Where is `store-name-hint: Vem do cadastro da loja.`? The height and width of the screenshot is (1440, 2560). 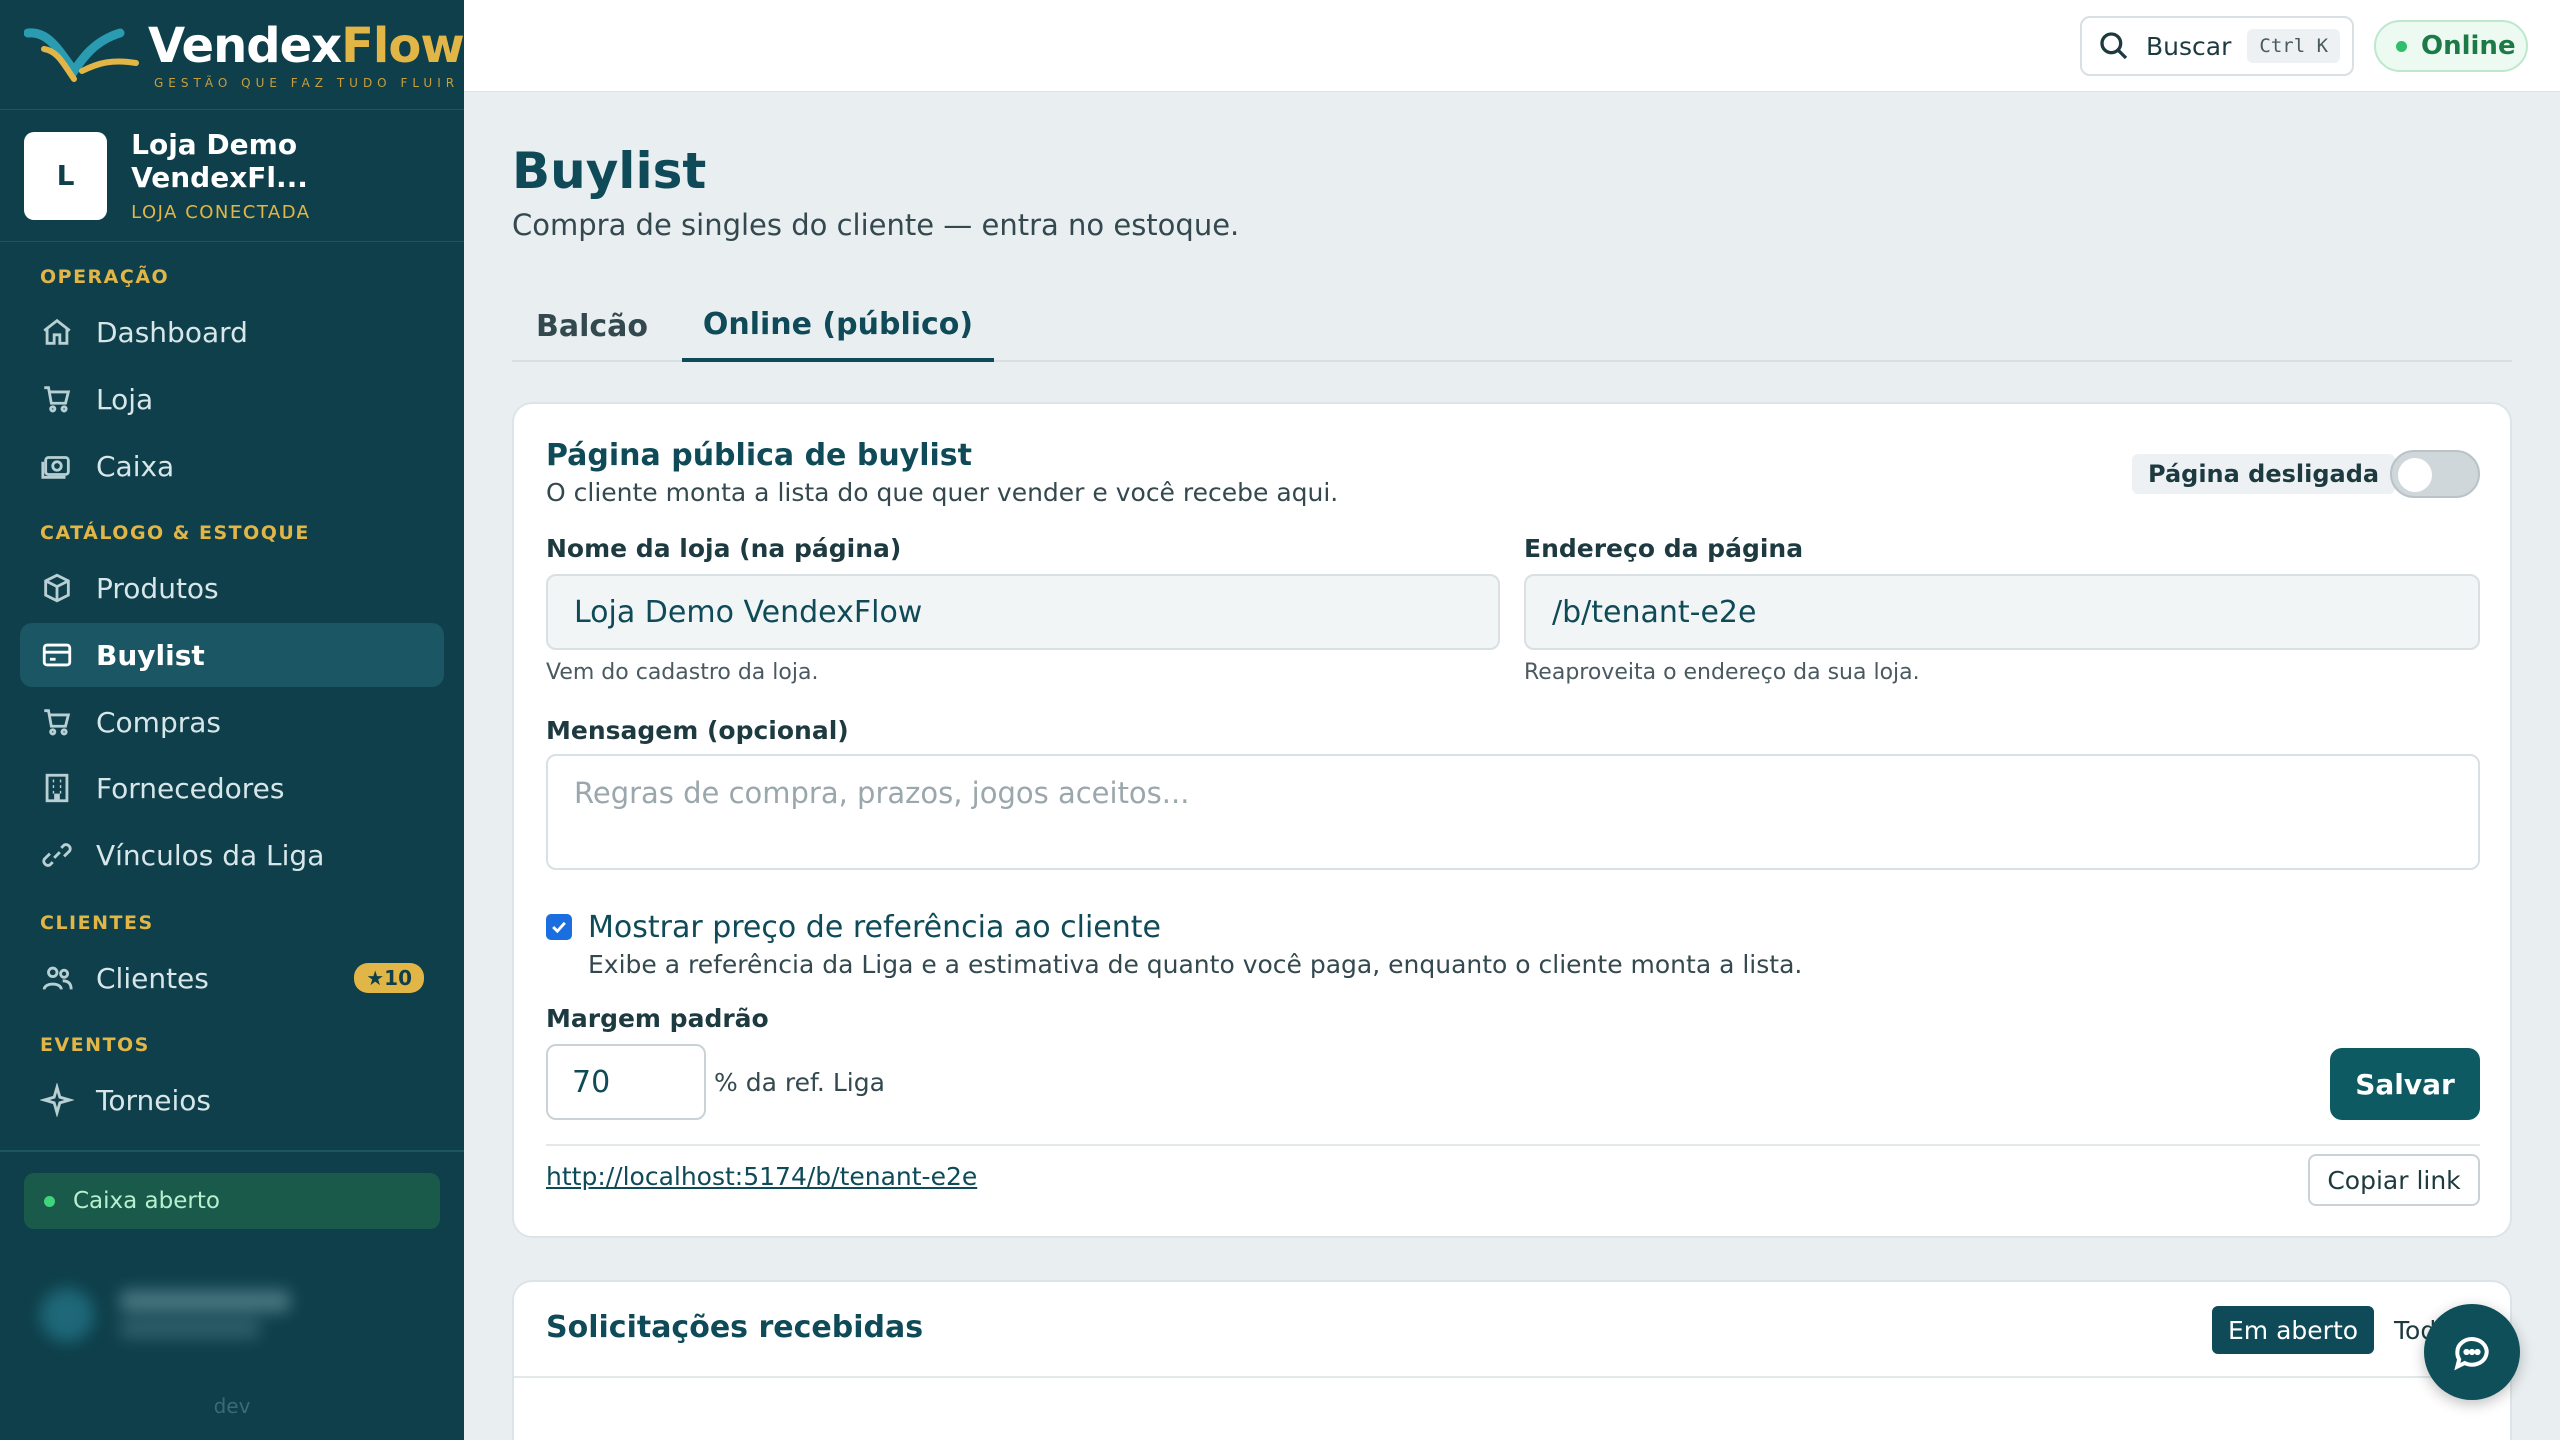 store-name-hint: Vem do cadastro da loja. is located at coordinates (682, 672).